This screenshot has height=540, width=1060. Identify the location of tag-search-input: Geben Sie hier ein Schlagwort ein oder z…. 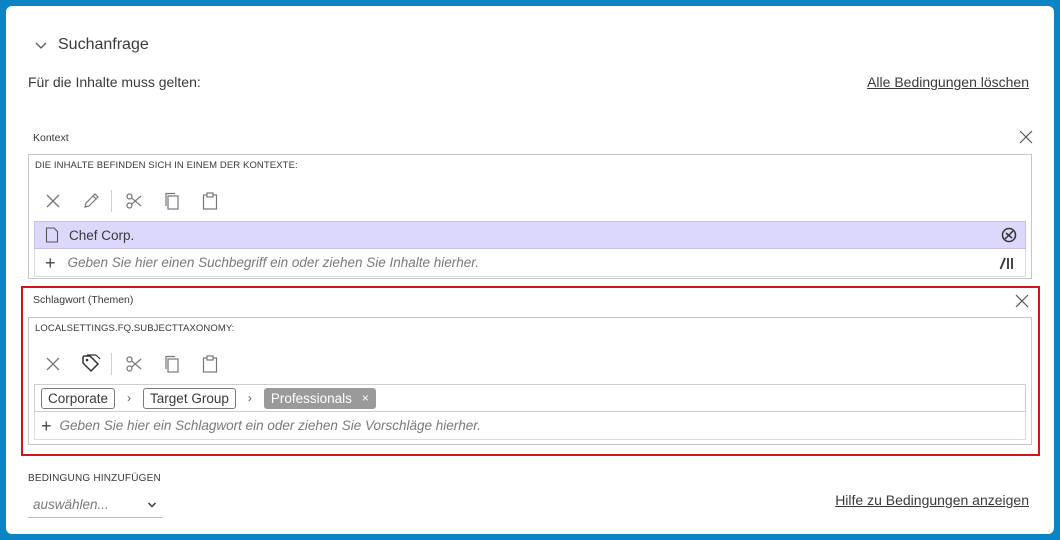
(542, 425).